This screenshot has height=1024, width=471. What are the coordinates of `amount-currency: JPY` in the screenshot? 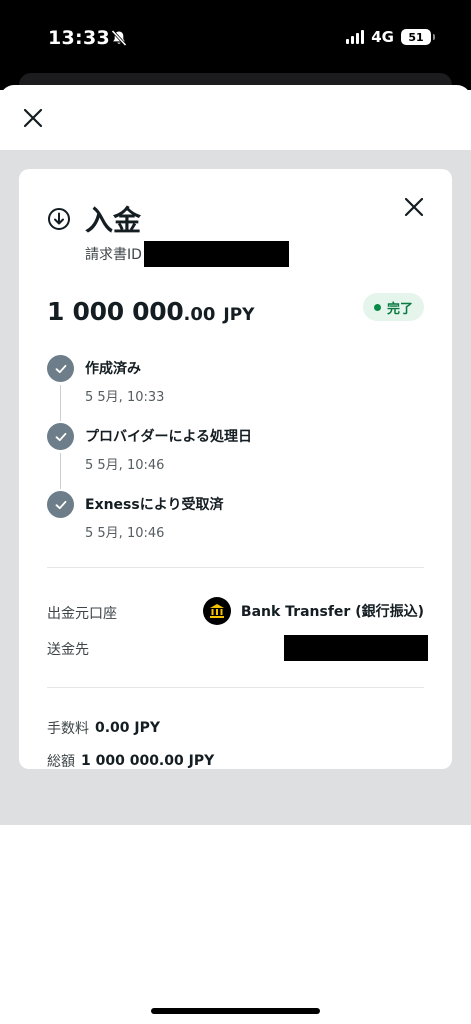 It's located at (239, 315).